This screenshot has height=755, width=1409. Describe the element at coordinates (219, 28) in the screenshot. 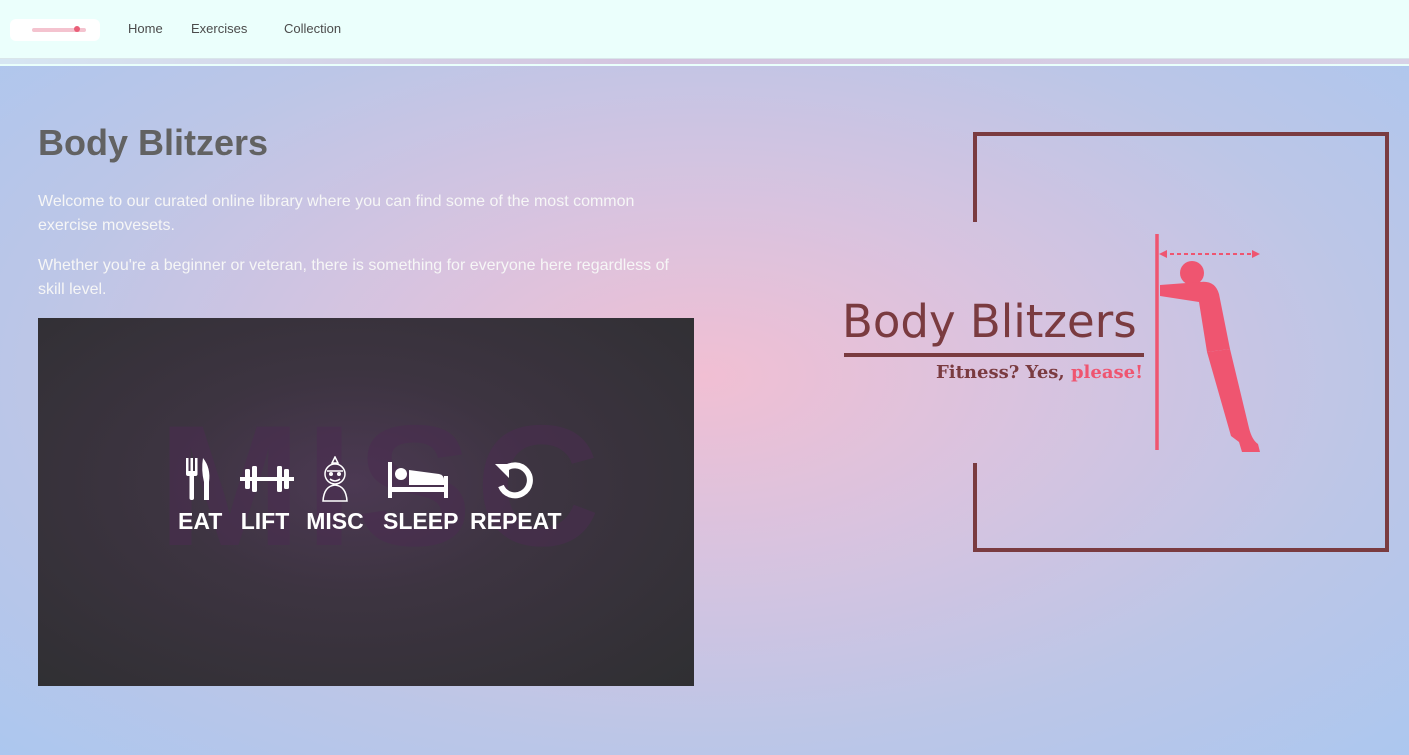

I see `nav-link-exercises: Exercises` at that location.